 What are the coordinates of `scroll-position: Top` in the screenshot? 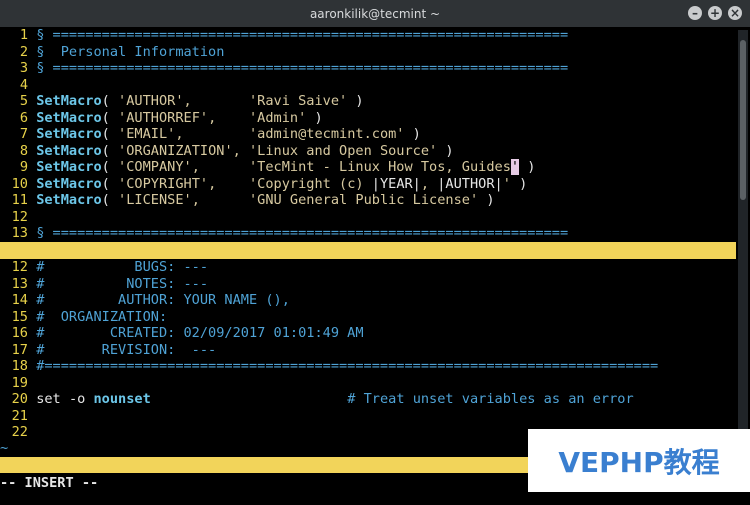 It's located at (720, 301).